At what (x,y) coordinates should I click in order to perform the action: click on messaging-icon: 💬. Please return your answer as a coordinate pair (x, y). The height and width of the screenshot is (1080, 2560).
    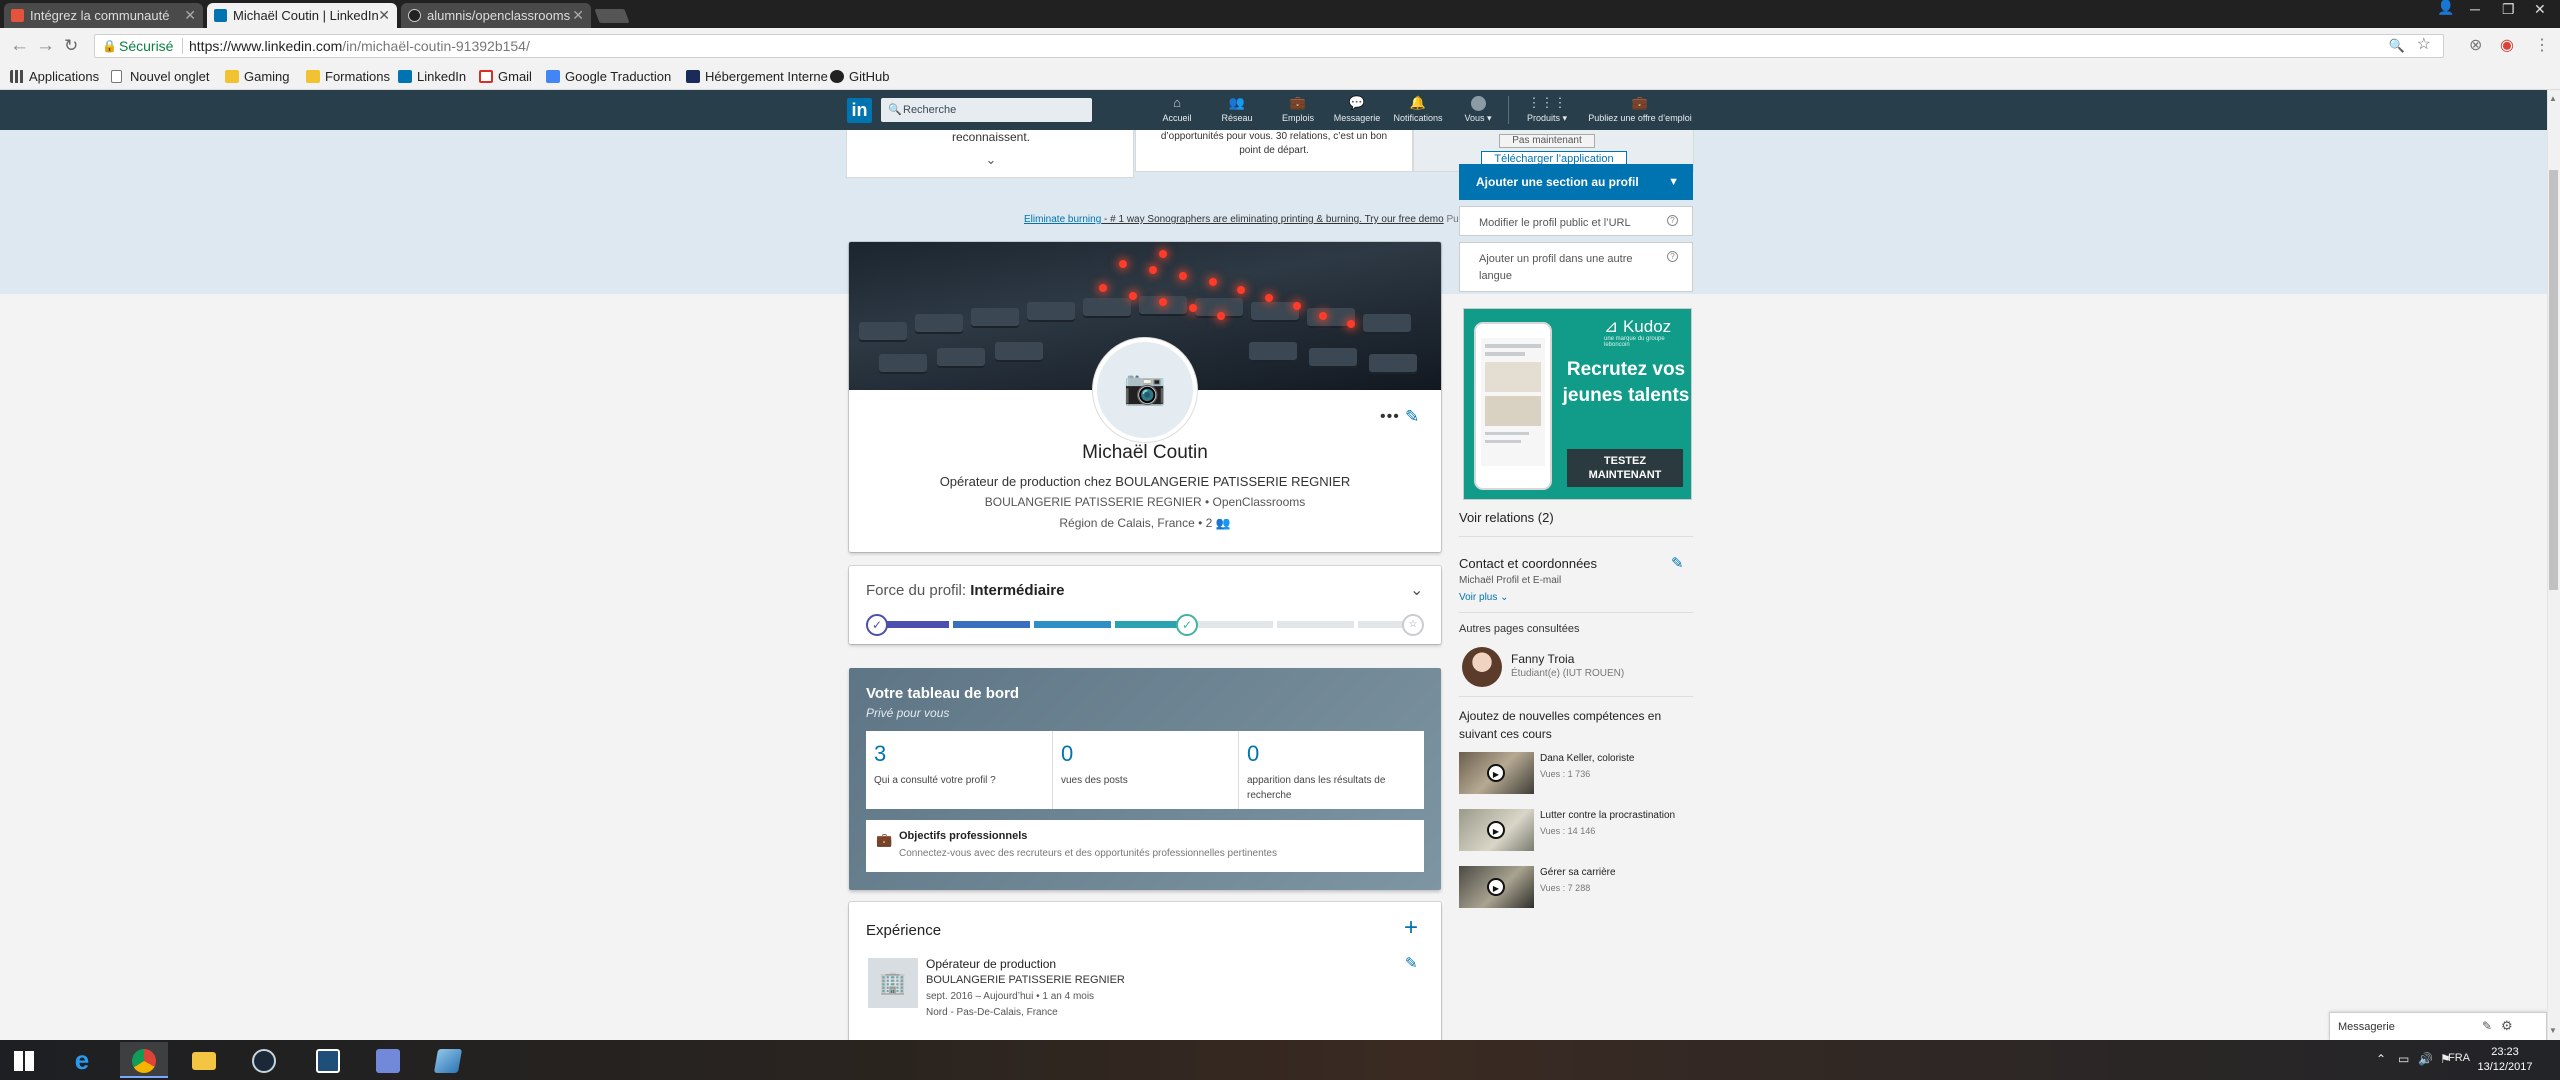
    Looking at the image, I should click on (1357, 102).